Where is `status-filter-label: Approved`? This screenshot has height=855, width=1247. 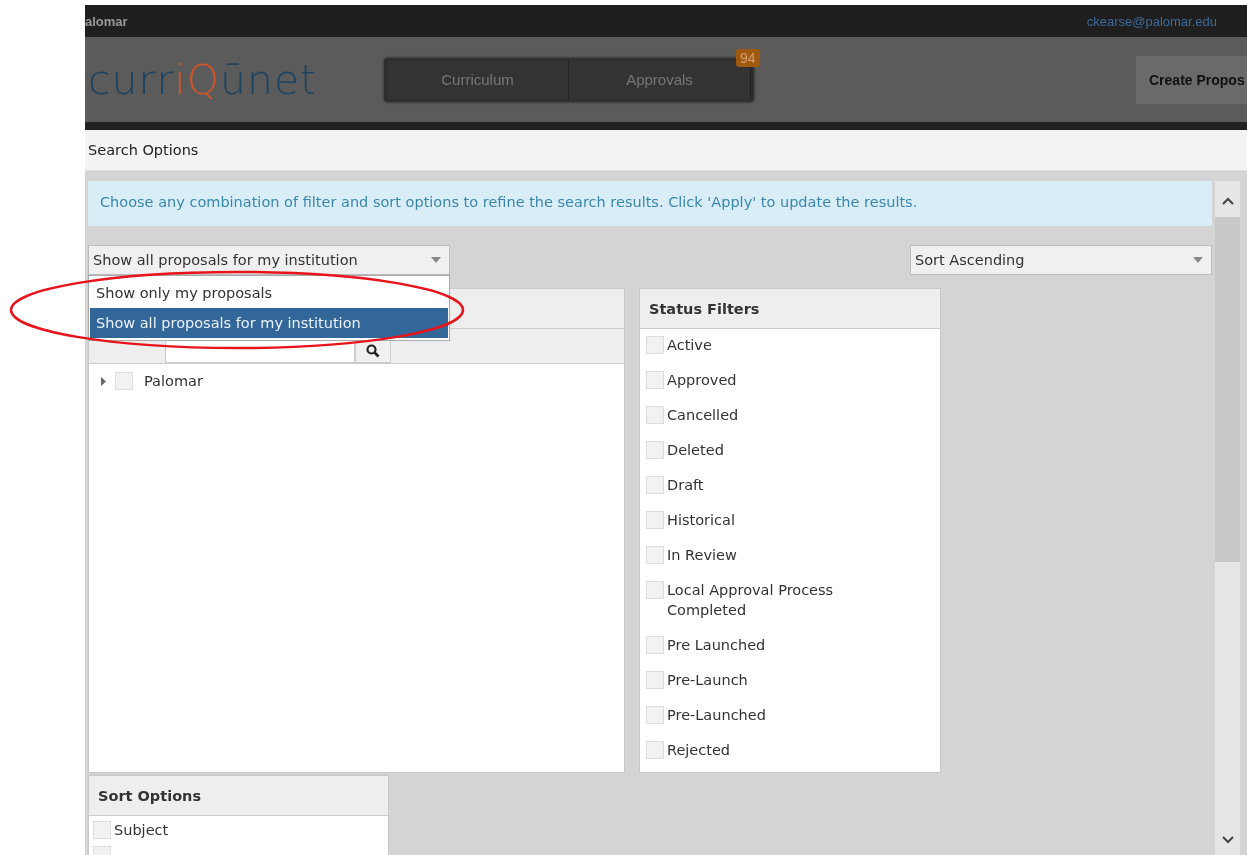 status-filter-label: Approved is located at coordinates (702, 380).